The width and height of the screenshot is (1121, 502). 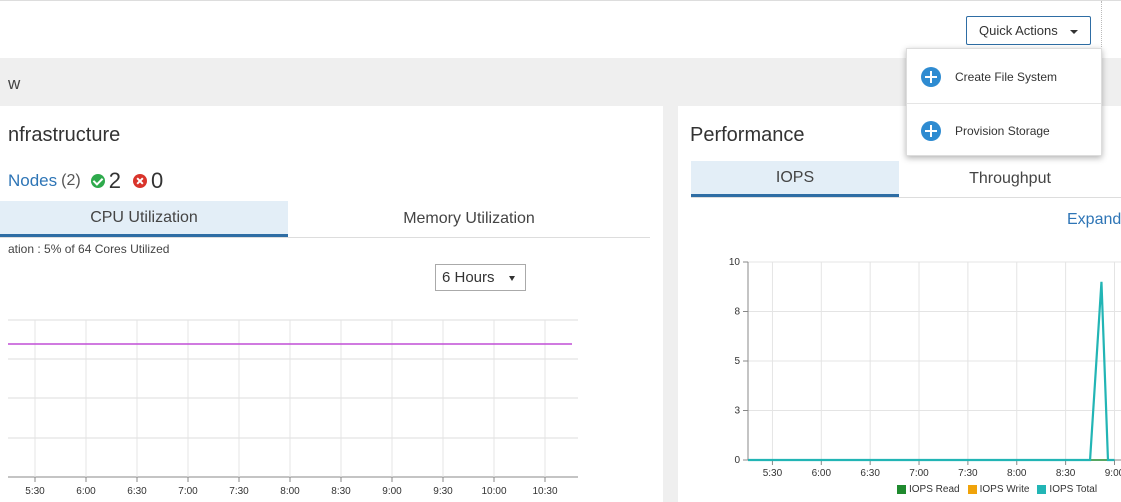 I want to click on nodes-ok-count: 2, so click(x=114, y=180).